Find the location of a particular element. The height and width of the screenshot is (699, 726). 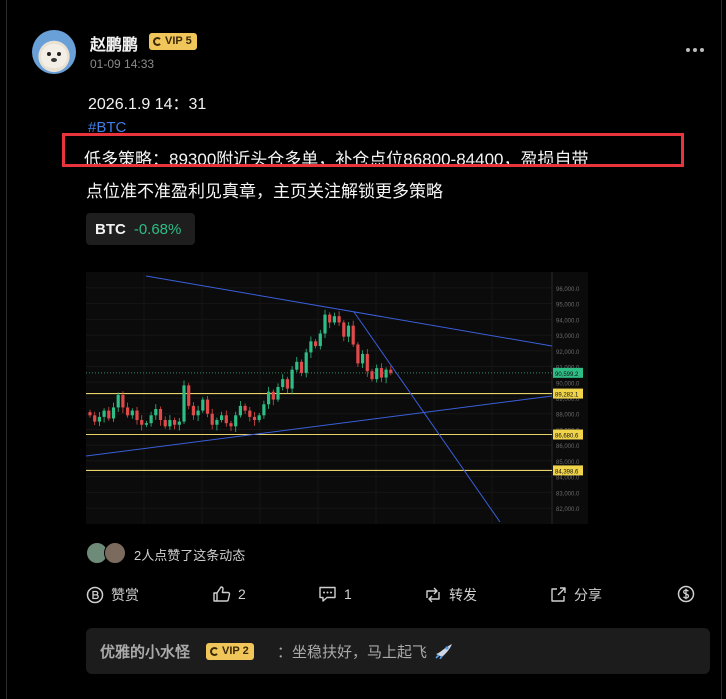

share-icon is located at coordinates (558, 594).